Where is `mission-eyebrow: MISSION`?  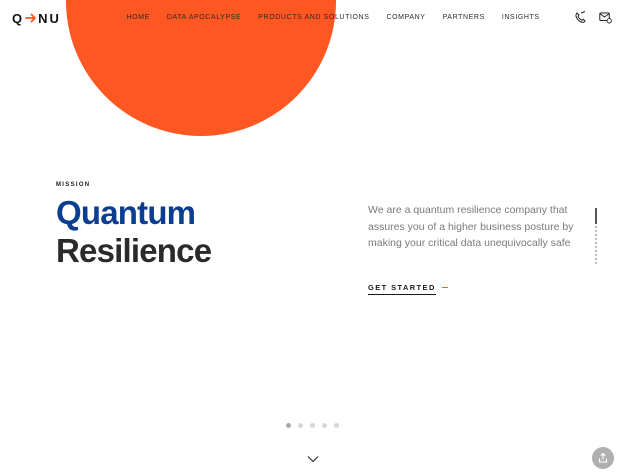 mission-eyebrow: MISSION is located at coordinates (73, 185).